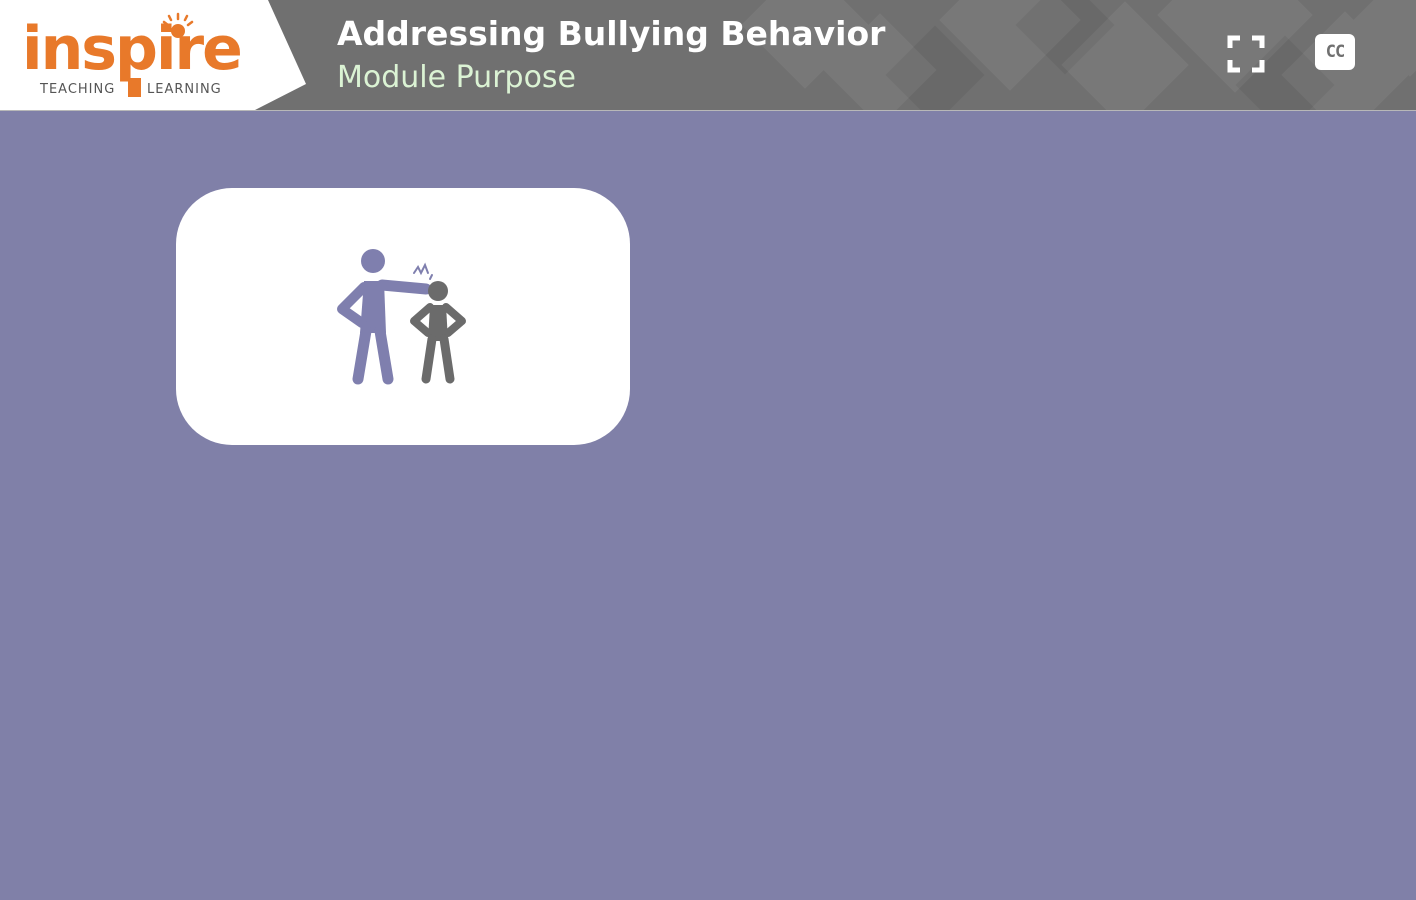  Describe the element at coordinates (134, 87) in the screenshot. I see `logo-divider-bar` at that location.